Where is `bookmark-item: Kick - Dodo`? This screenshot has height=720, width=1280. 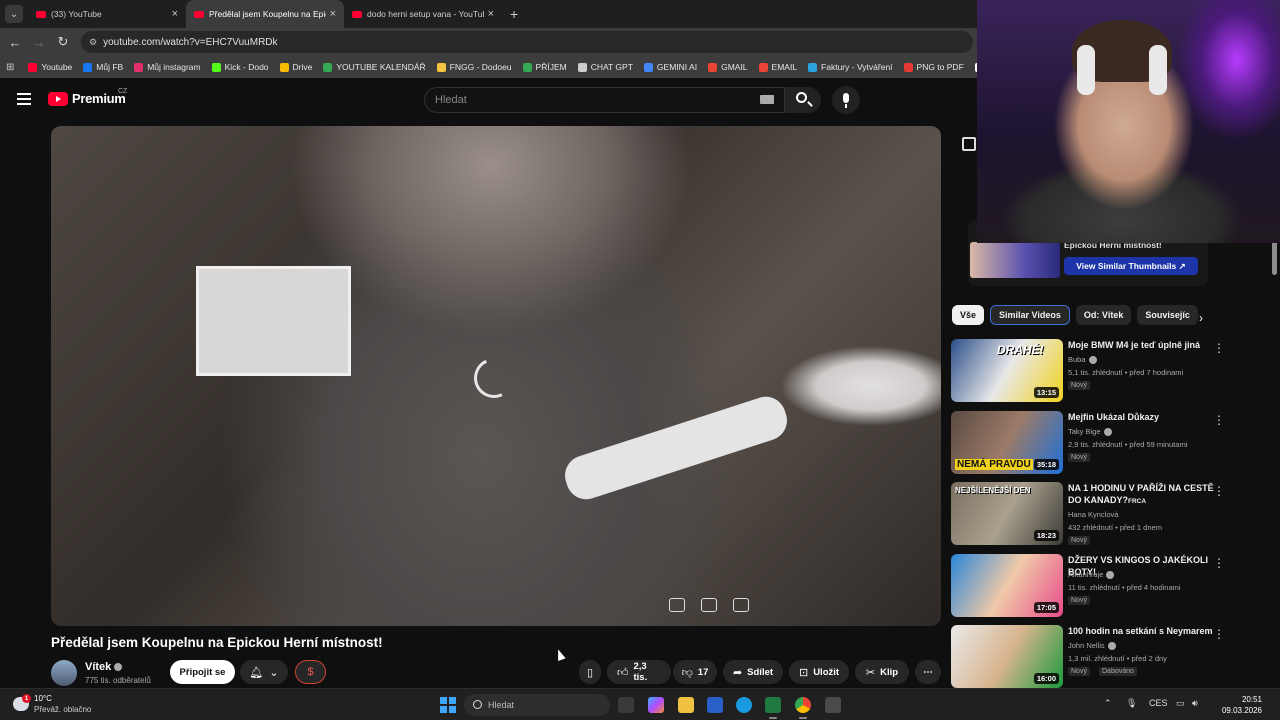 bookmark-item: Kick - Dodo is located at coordinates (240, 67).